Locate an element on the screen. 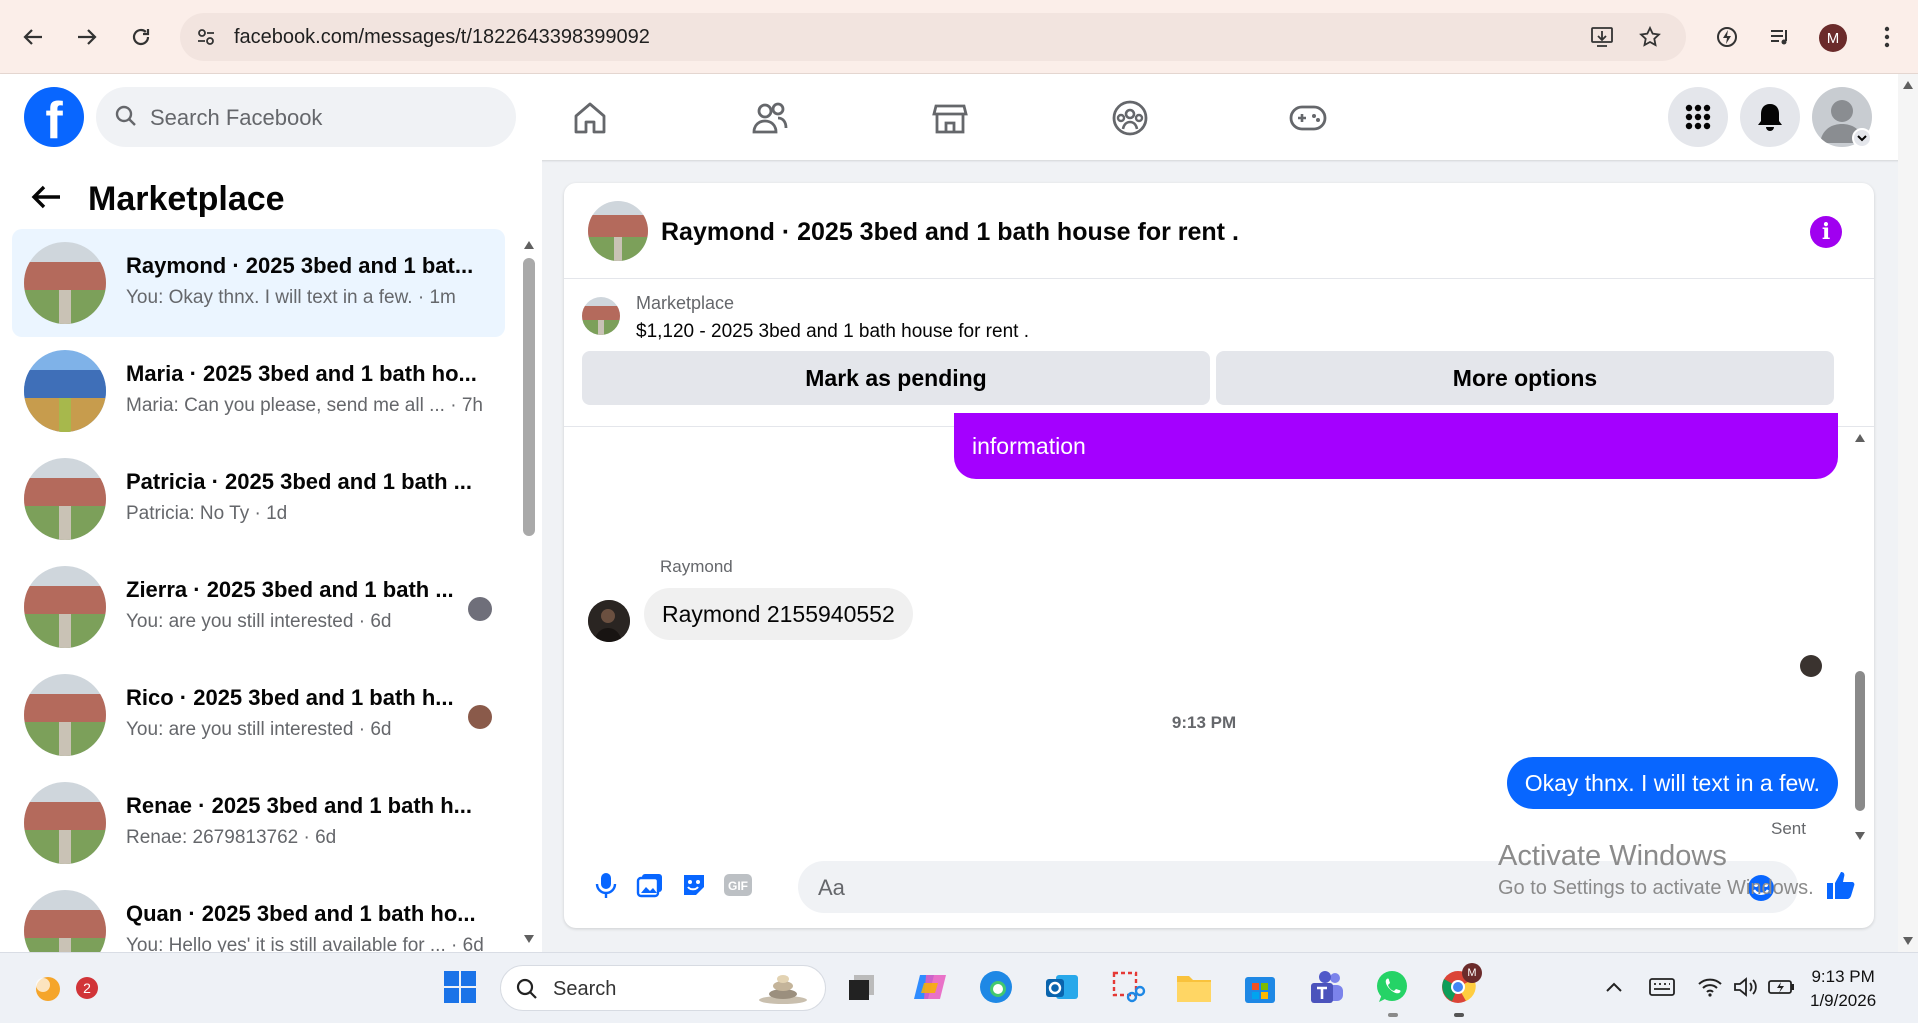 The width and height of the screenshot is (1918, 1023). conversation-time: 6d is located at coordinates (326, 837).